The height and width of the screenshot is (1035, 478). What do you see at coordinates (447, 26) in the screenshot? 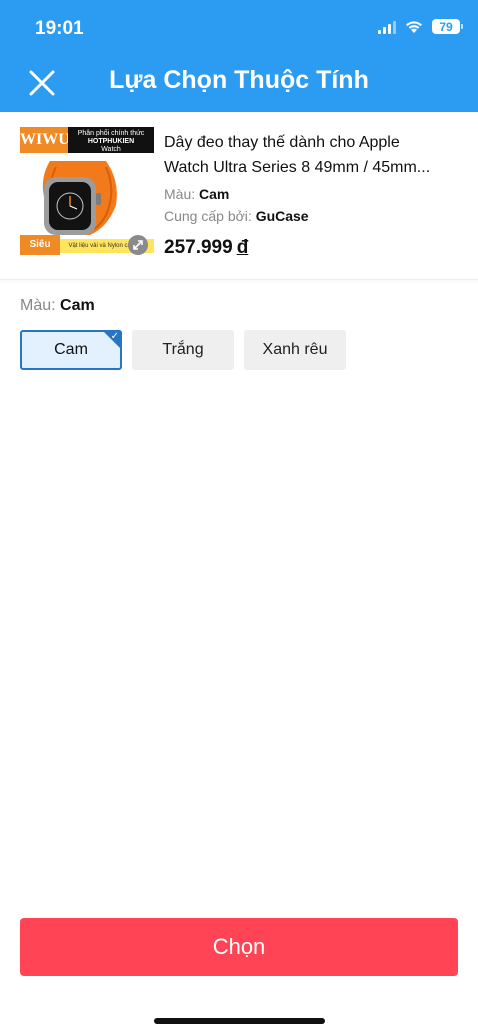
I see `battery-indicator: 79` at bounding box center [447, 26].